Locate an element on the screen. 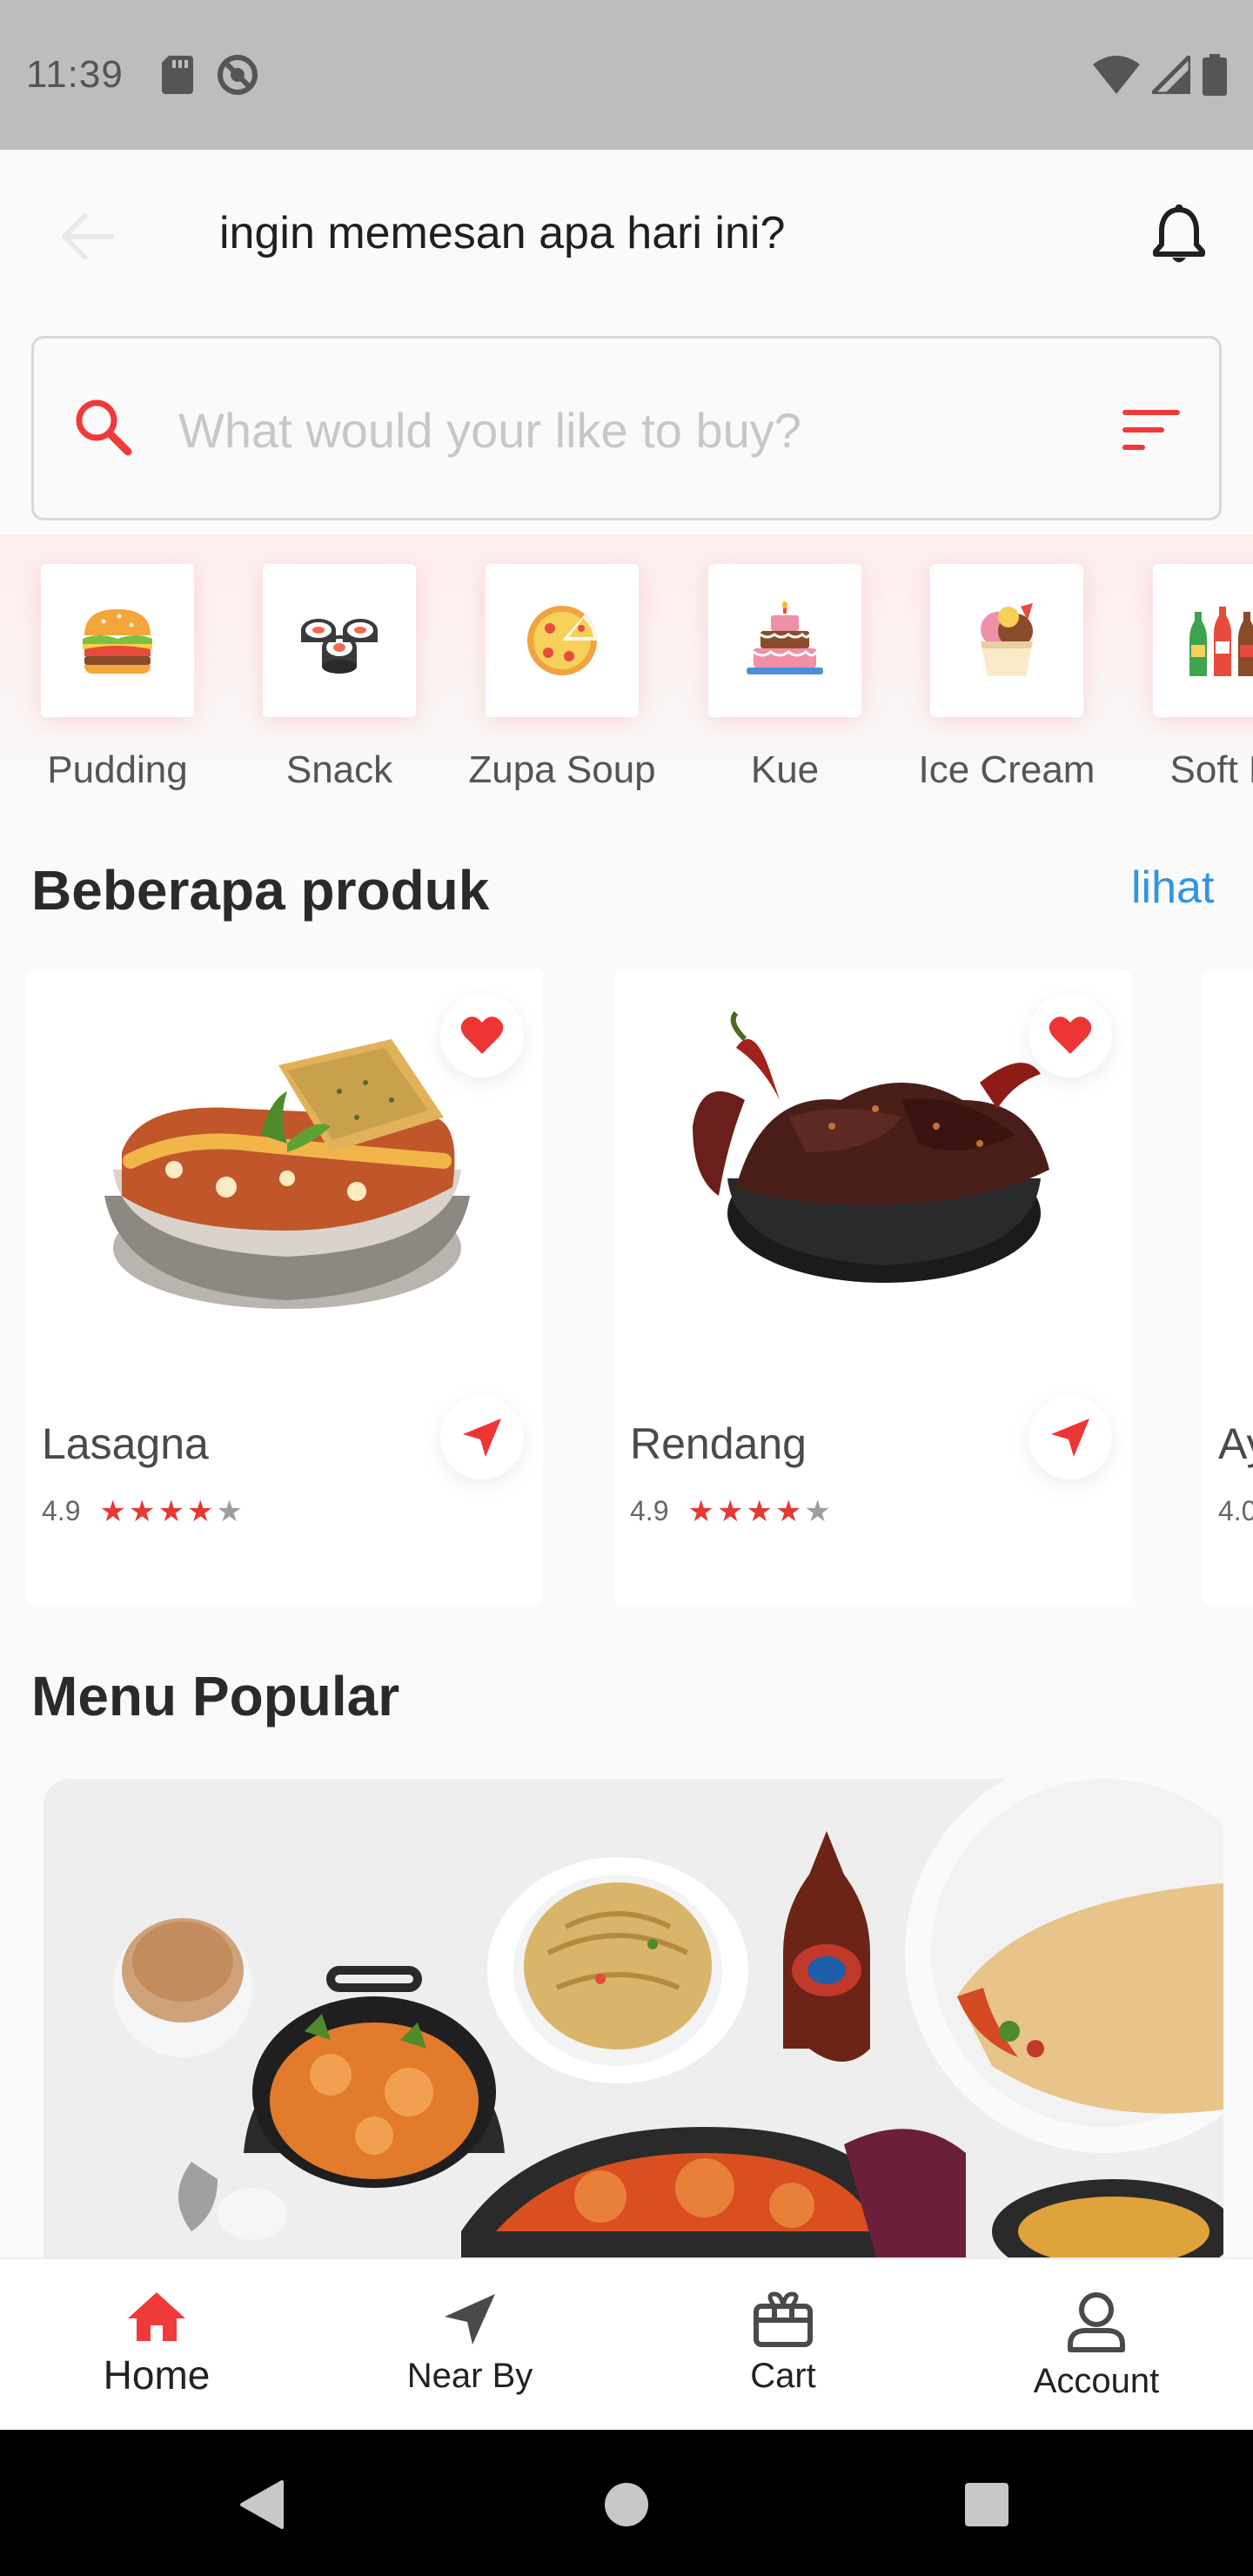 The width and height of the screenshot is (1253, 2576). bell-icon is located at coordinates (1179, 234).